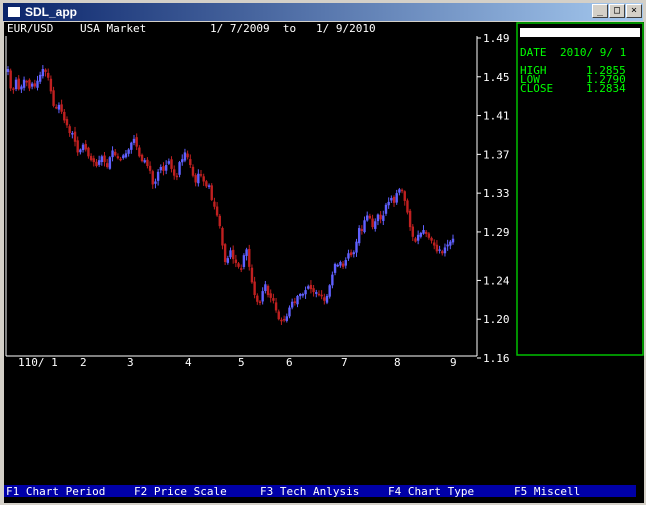 This screenshot has height=505, width=646. What do you see at coordinates (496, 154) in the screenshot?
I see `y-tick-label: 1.37` at bounding box center [496, 154].